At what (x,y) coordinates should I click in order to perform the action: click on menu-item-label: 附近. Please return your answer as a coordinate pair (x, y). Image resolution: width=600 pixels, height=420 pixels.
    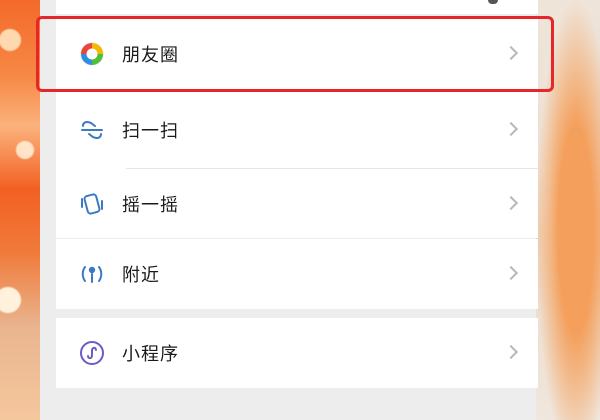
    Looking at the image, I should click on (141, 275).